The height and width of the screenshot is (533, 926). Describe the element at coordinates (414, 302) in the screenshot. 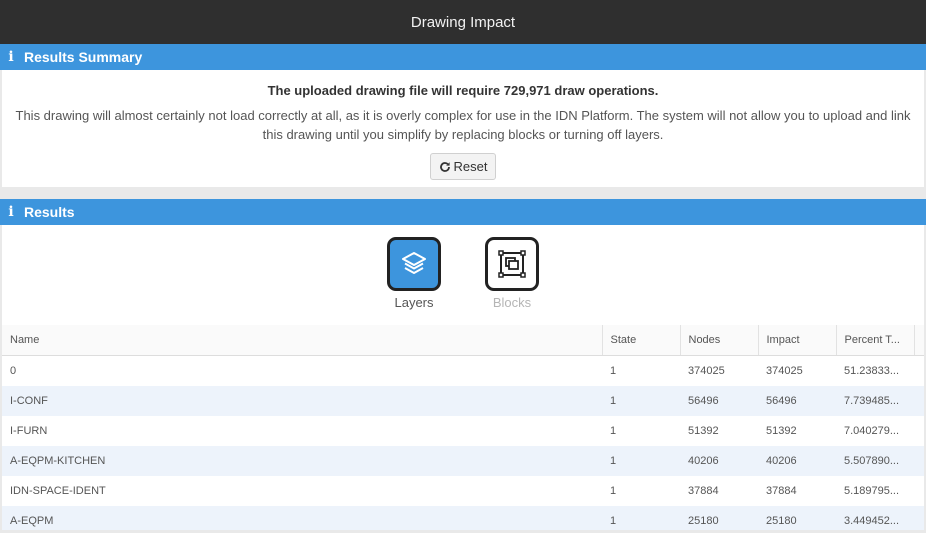

I see `tab-layers-label: Layers` at that location.